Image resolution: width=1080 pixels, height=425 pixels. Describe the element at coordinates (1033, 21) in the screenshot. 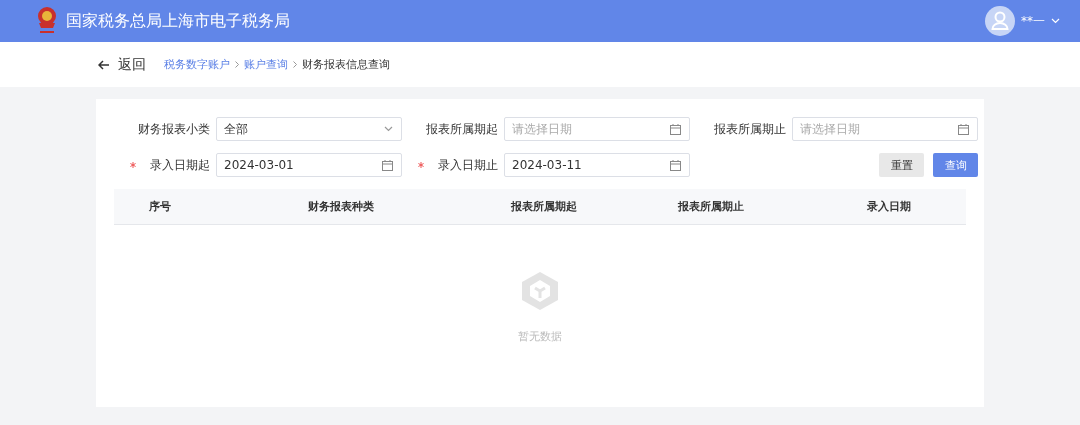

I see `user-name: **一` at that location.